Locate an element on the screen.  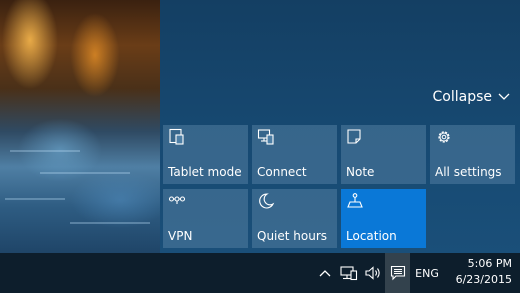
tile-location: Location is located at coordinates (383, 218).